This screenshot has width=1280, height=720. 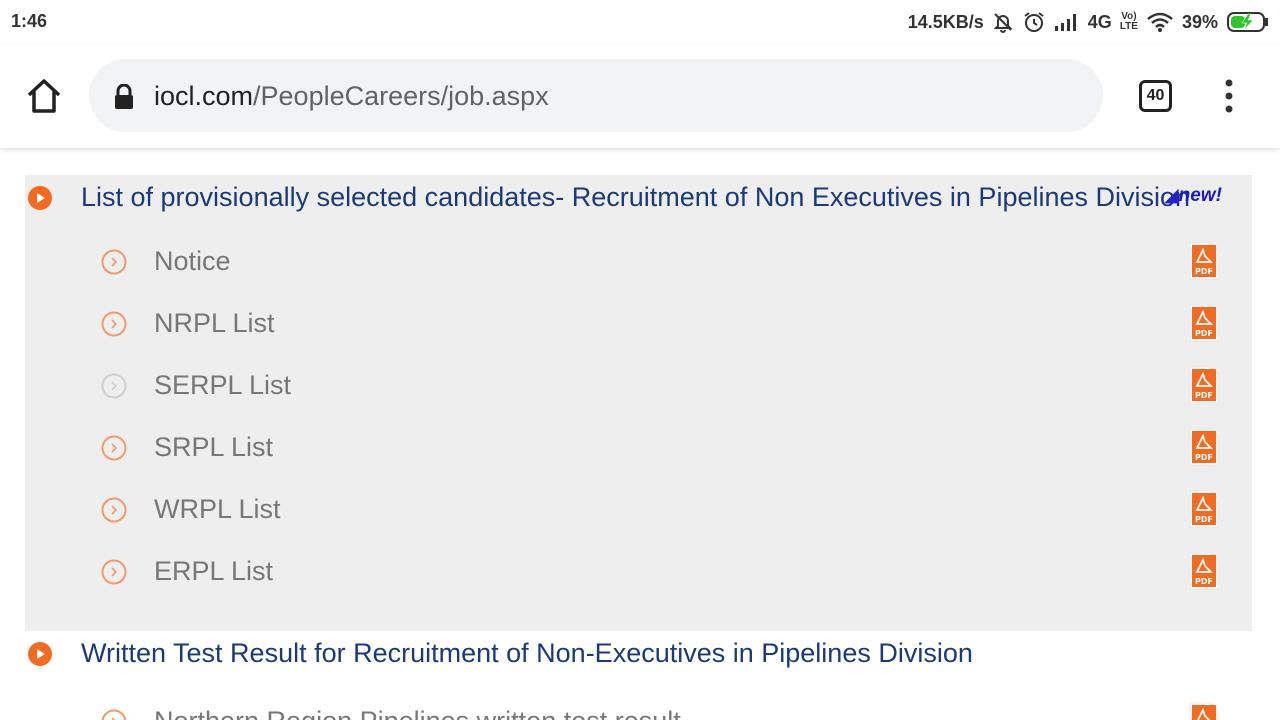 What do you see at coordinates (1155, 96) in the screenshot?
I see `tab-switcher-button: 40` at bounding box center [1155, 96].